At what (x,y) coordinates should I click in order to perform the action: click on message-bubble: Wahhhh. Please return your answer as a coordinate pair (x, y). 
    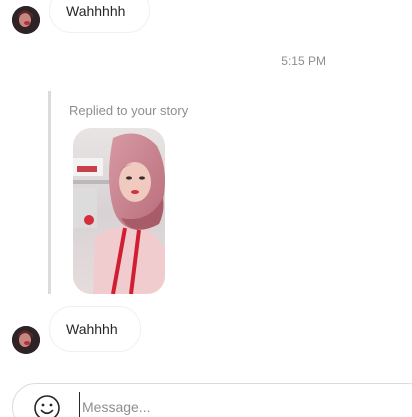
    Looking at the image, I should click on (95, 329).